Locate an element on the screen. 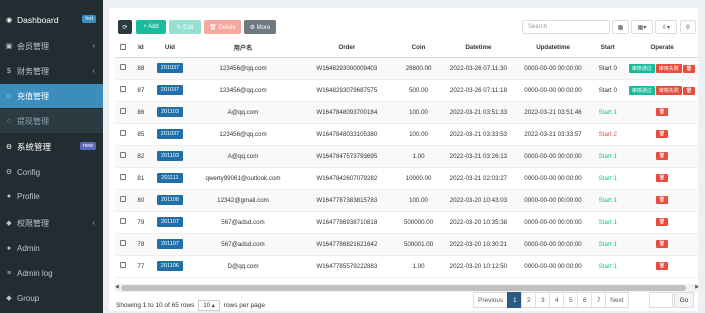  next-page-button: Next is located at coordinates (617, 300).